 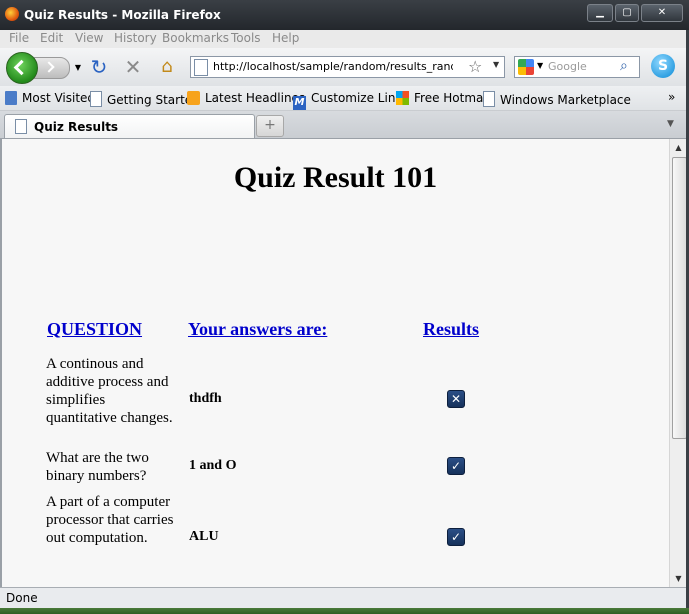 What do you see at coordinates (135, 38) in the screenshot?
I see `menu-history: History` at bounding box center [135, 38].